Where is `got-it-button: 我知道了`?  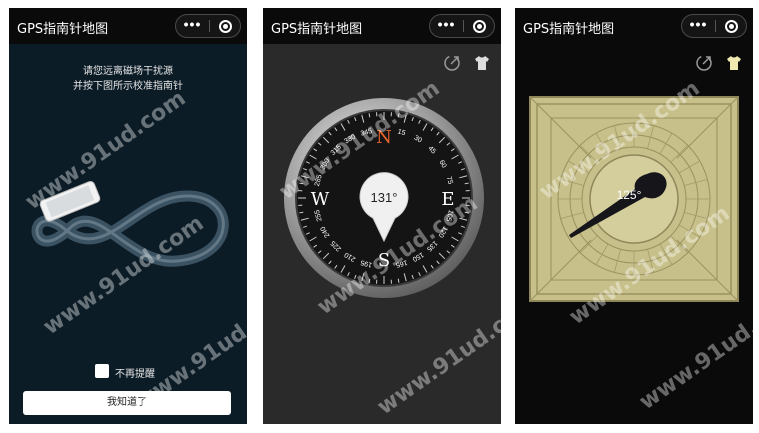
got-it-button: 我知道了 is located at coordinates (127, 403).